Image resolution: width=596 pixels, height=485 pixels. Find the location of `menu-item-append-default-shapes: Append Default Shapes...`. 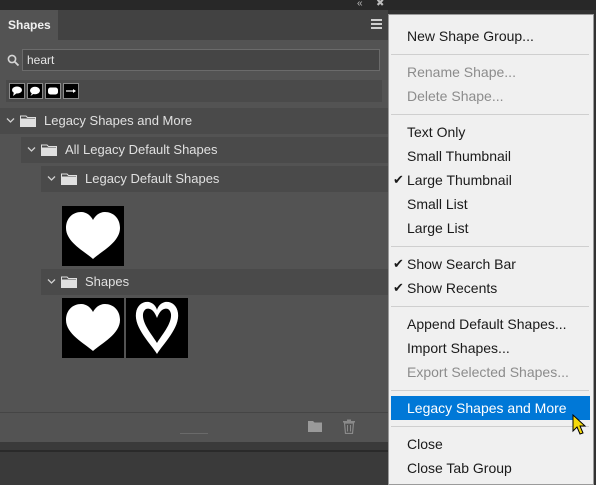

menu-item-append-default-shapes: Append Default Shapes... is located at coordinates (491, 324).